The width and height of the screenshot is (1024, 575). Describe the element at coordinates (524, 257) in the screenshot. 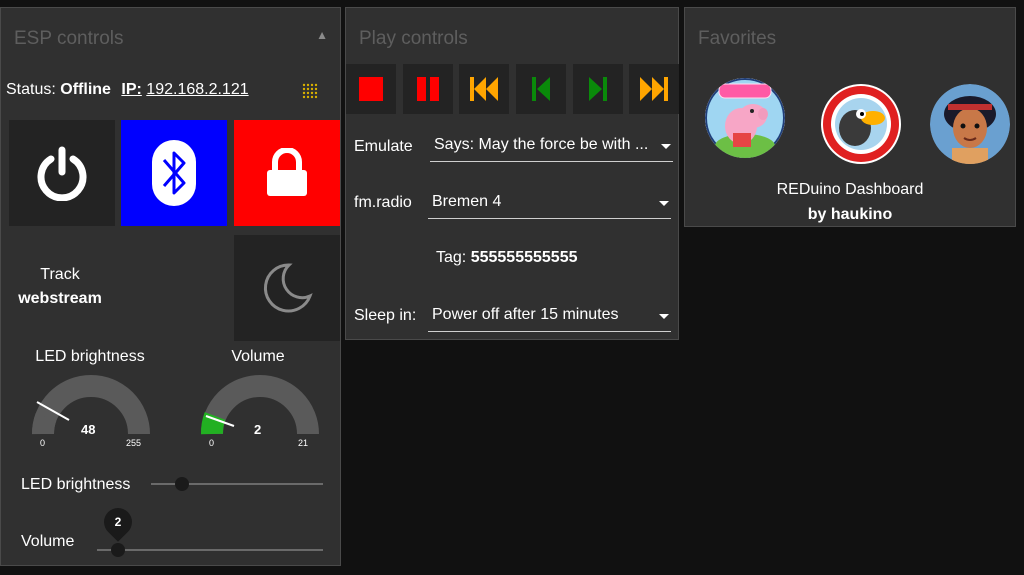

I see `tag-value: 555555555555` at that location.